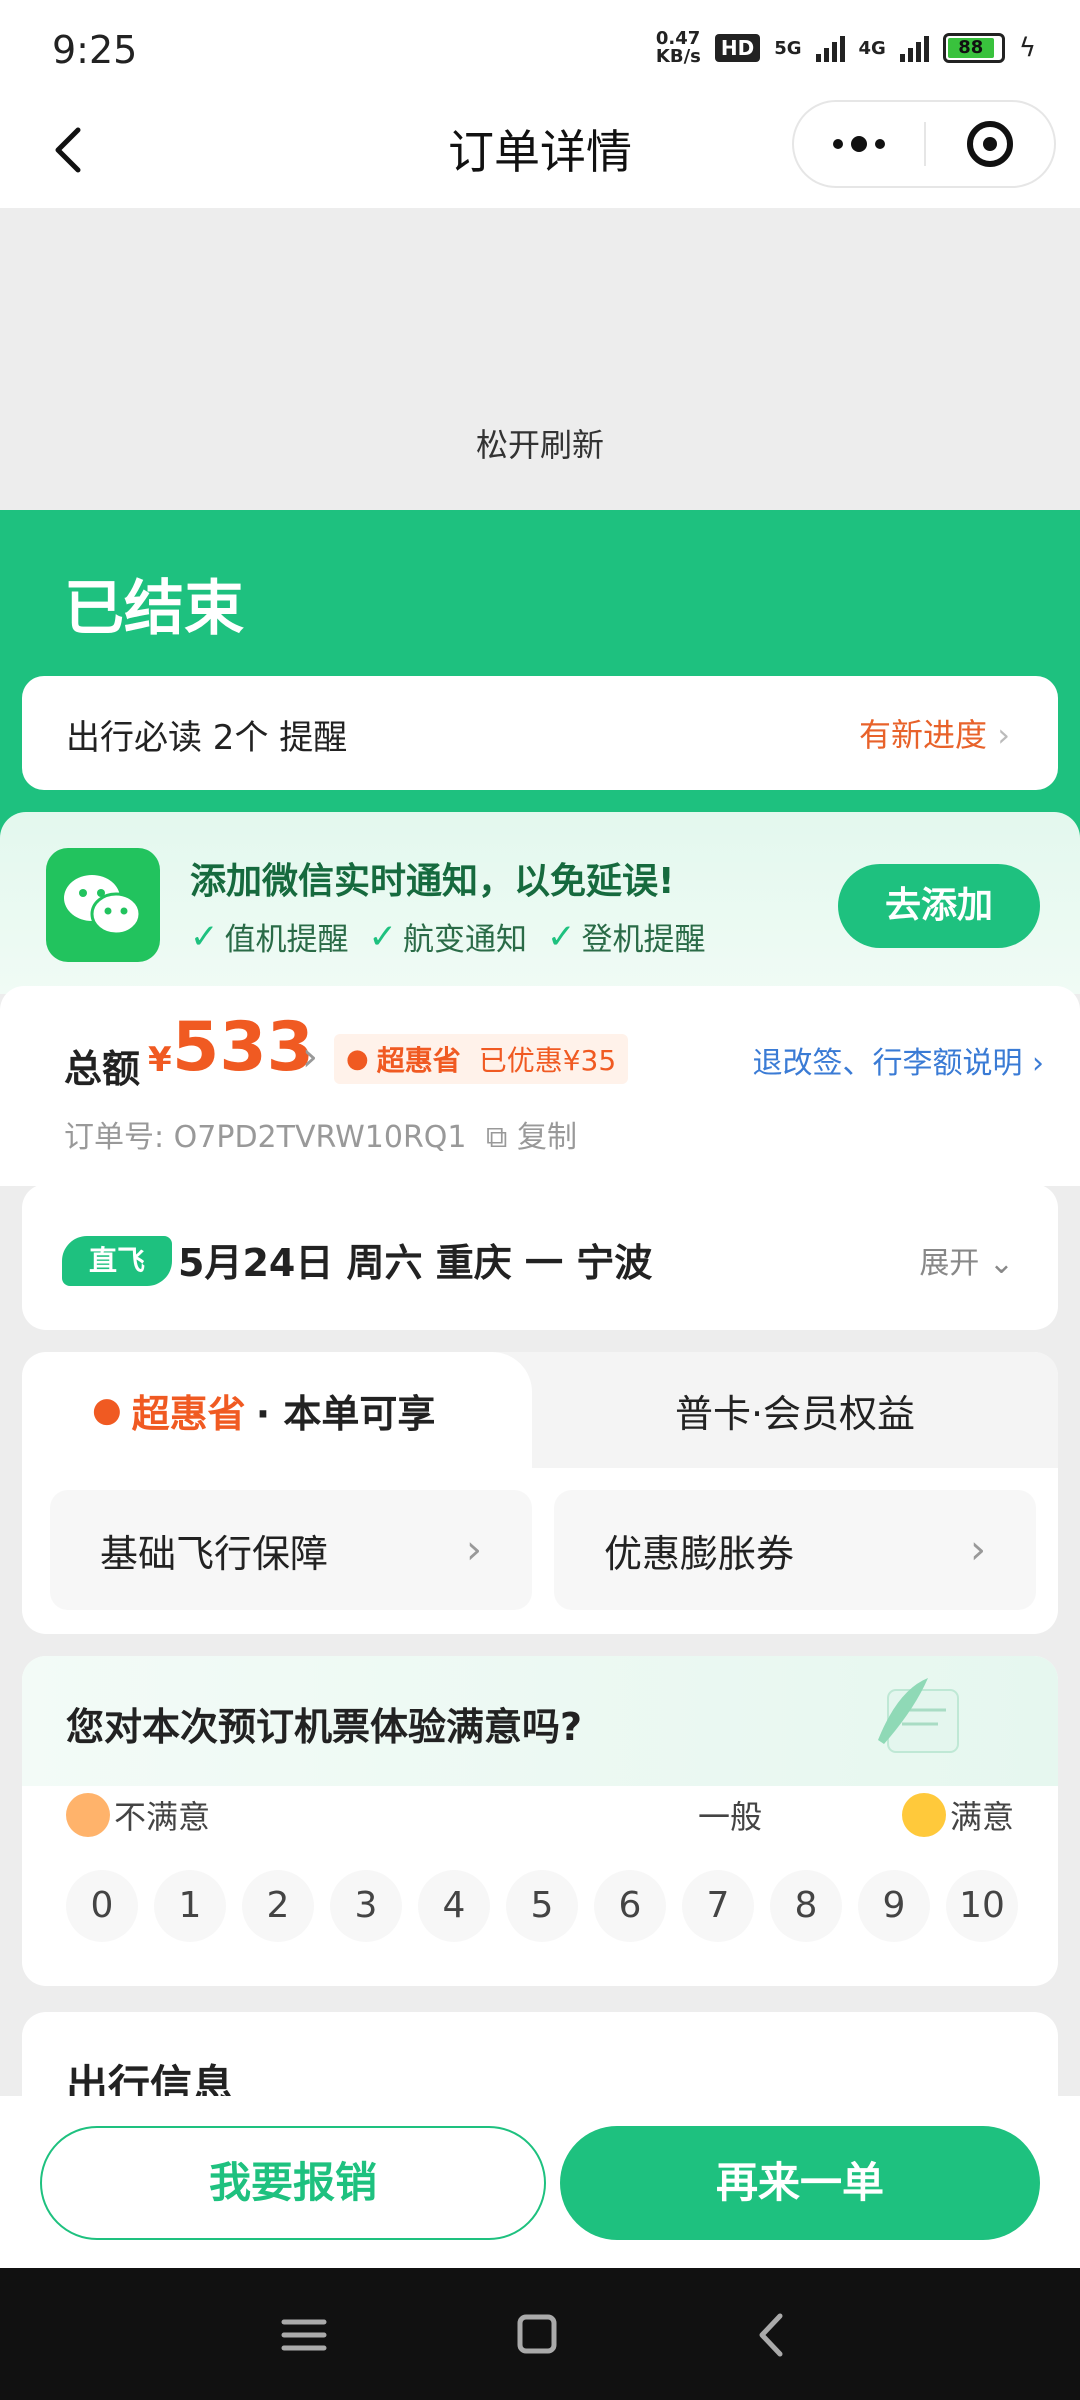  I want to click on order-number-value: O7PD2TVRW10RQ1, so click(320, 1137).